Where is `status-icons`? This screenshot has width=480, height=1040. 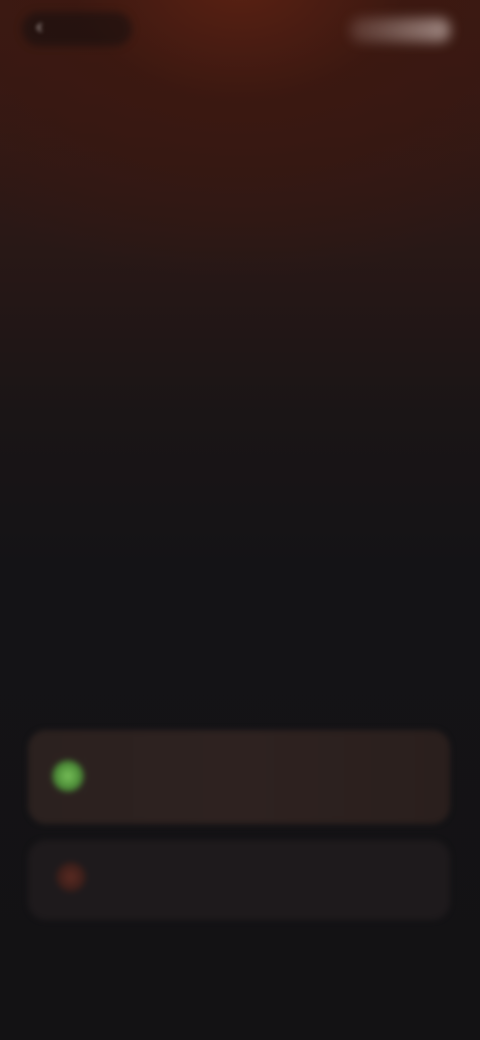
status-icons is located at coordinates (400, 30).